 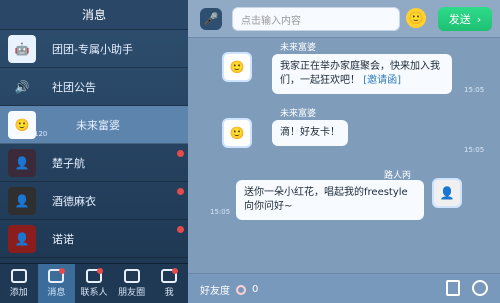 I want to click on message-bubble: 送你一朵小红花，唱起我的freestyle向你问好~, so click(x=330, y=200).